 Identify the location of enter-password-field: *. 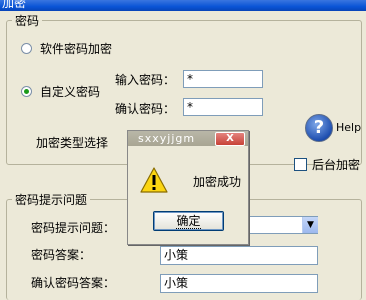
(223, 79).